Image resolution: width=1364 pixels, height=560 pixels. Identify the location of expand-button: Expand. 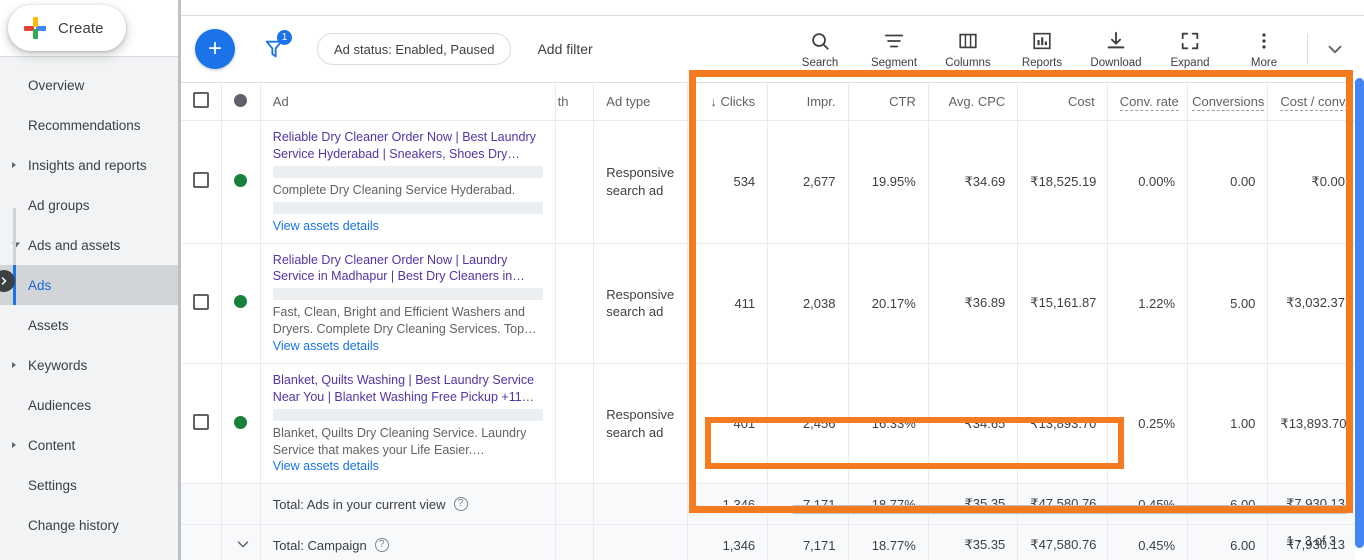
(1190, 49).